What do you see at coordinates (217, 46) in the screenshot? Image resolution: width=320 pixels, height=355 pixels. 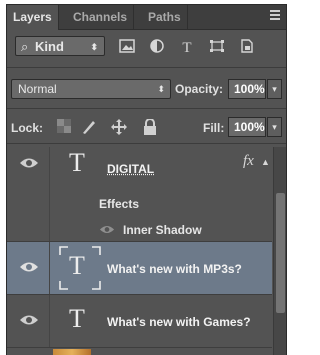 I see `shape-filter-icon` at bounding box center [217, 46].